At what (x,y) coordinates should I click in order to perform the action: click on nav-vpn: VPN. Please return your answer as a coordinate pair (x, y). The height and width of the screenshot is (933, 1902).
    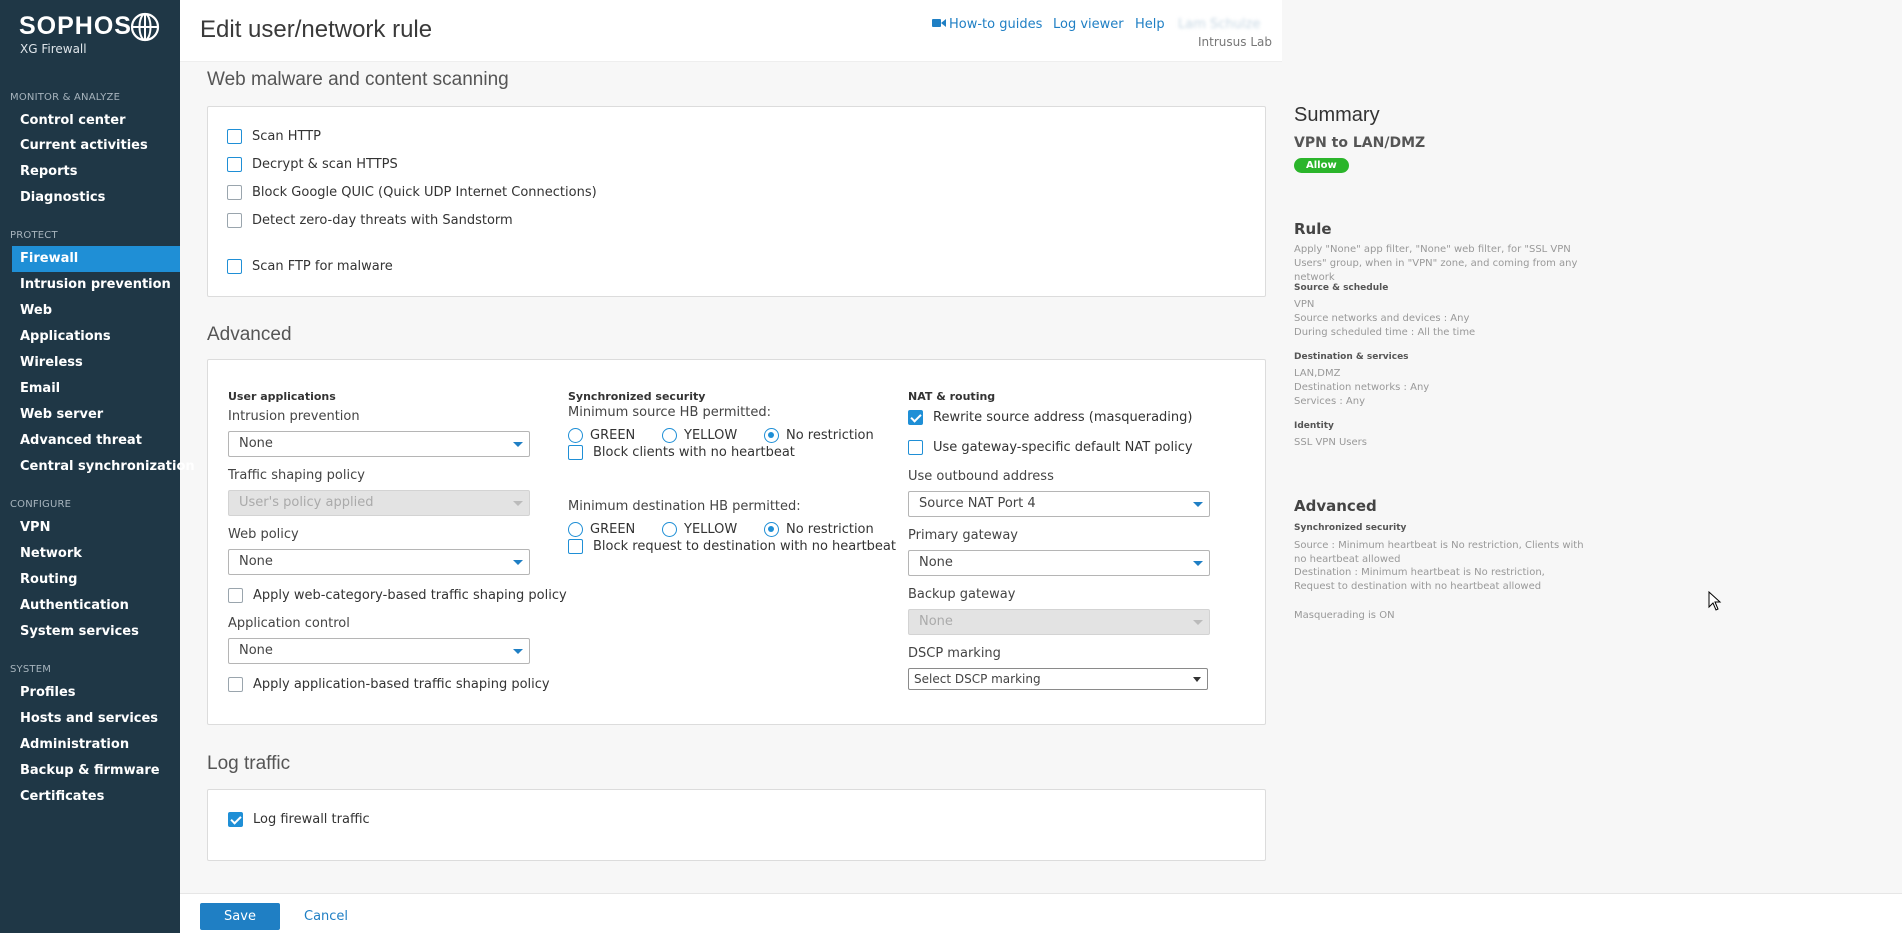
    Looking at the image, I should click on (96, 528).